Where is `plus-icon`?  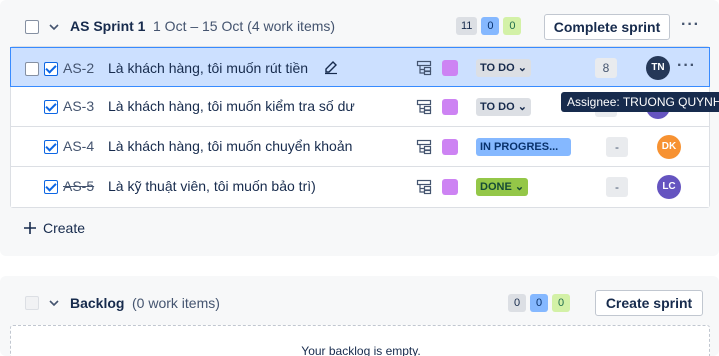 plus-icon is located at coordinates (30, 228).